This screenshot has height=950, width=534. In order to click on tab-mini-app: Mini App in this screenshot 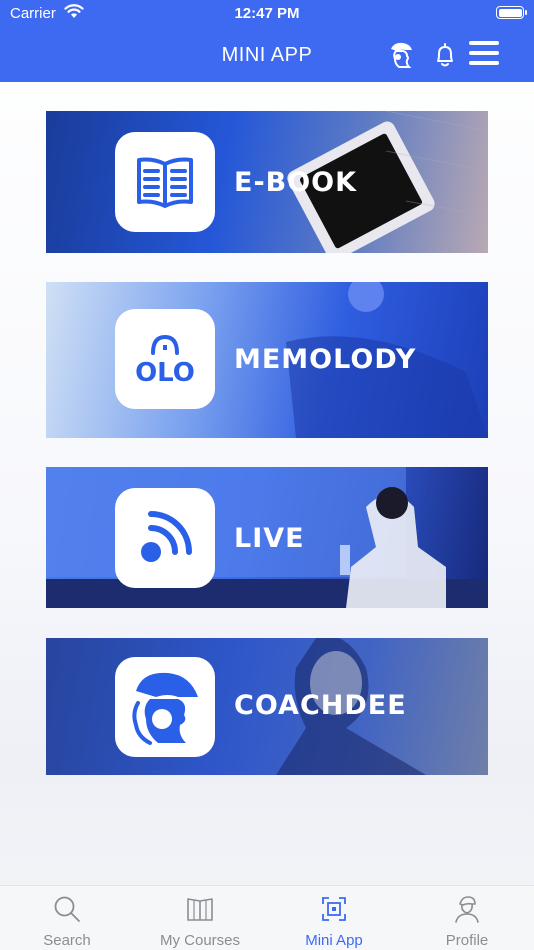, I will do `click(334, 918)`.